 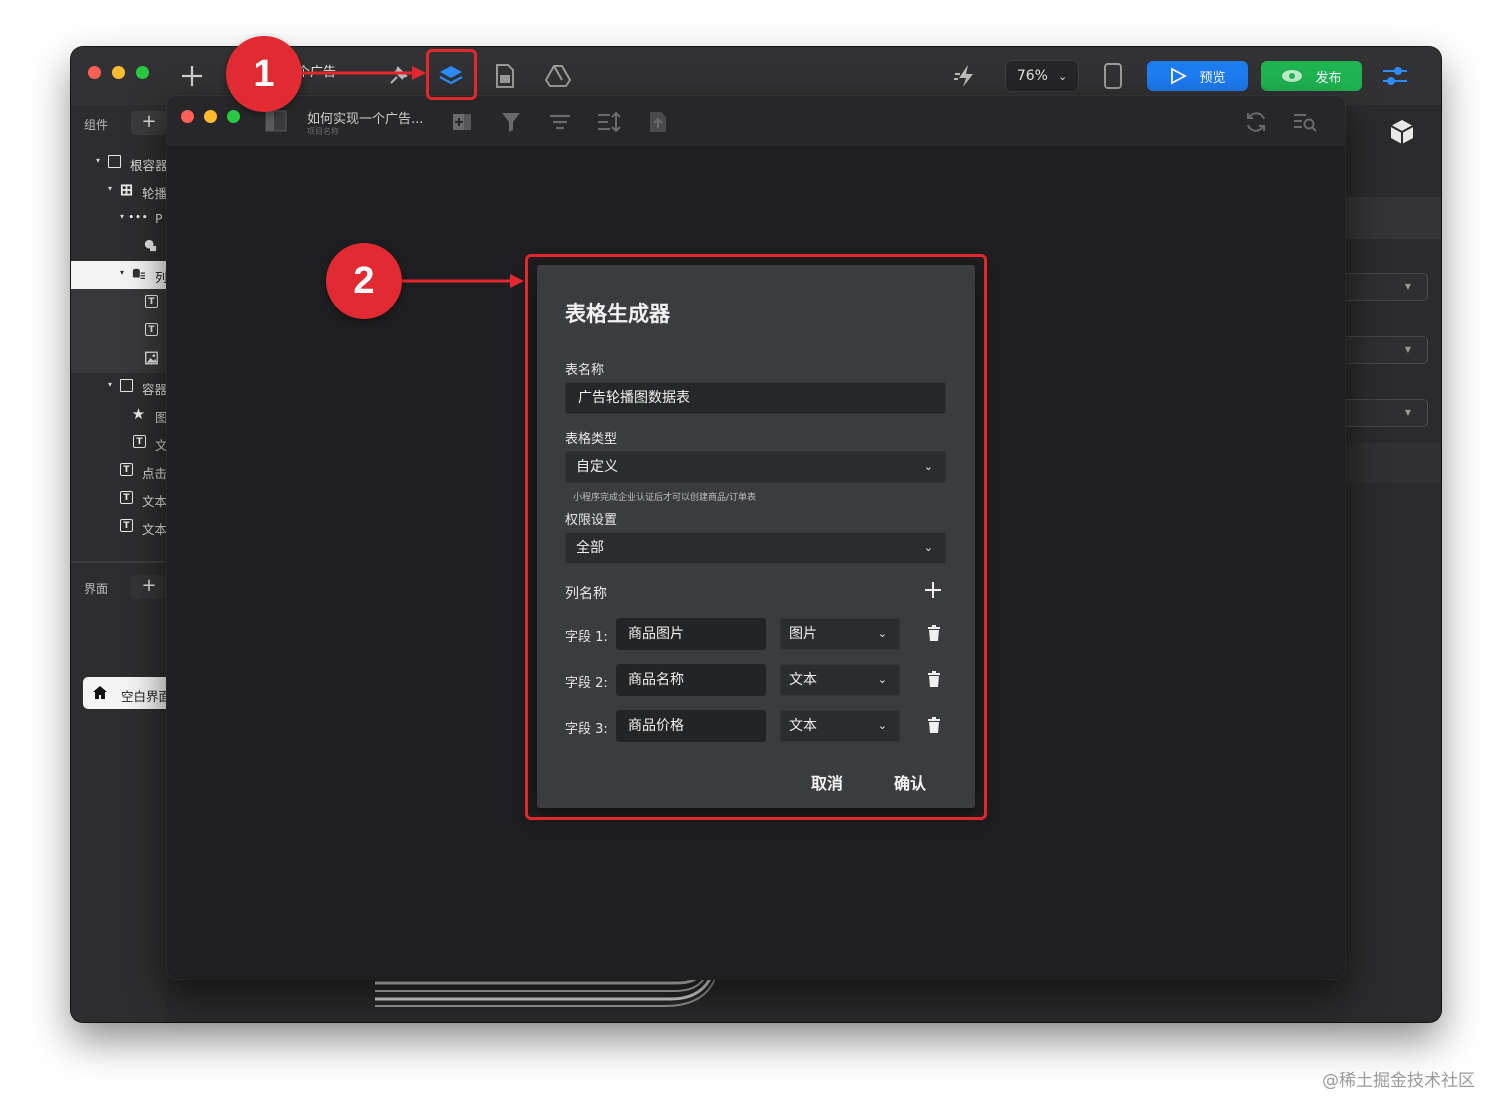 What do you see at coordinates (126, 189) in the screenshot?
I see `carousel-icon` at bounding box center [126, 189].